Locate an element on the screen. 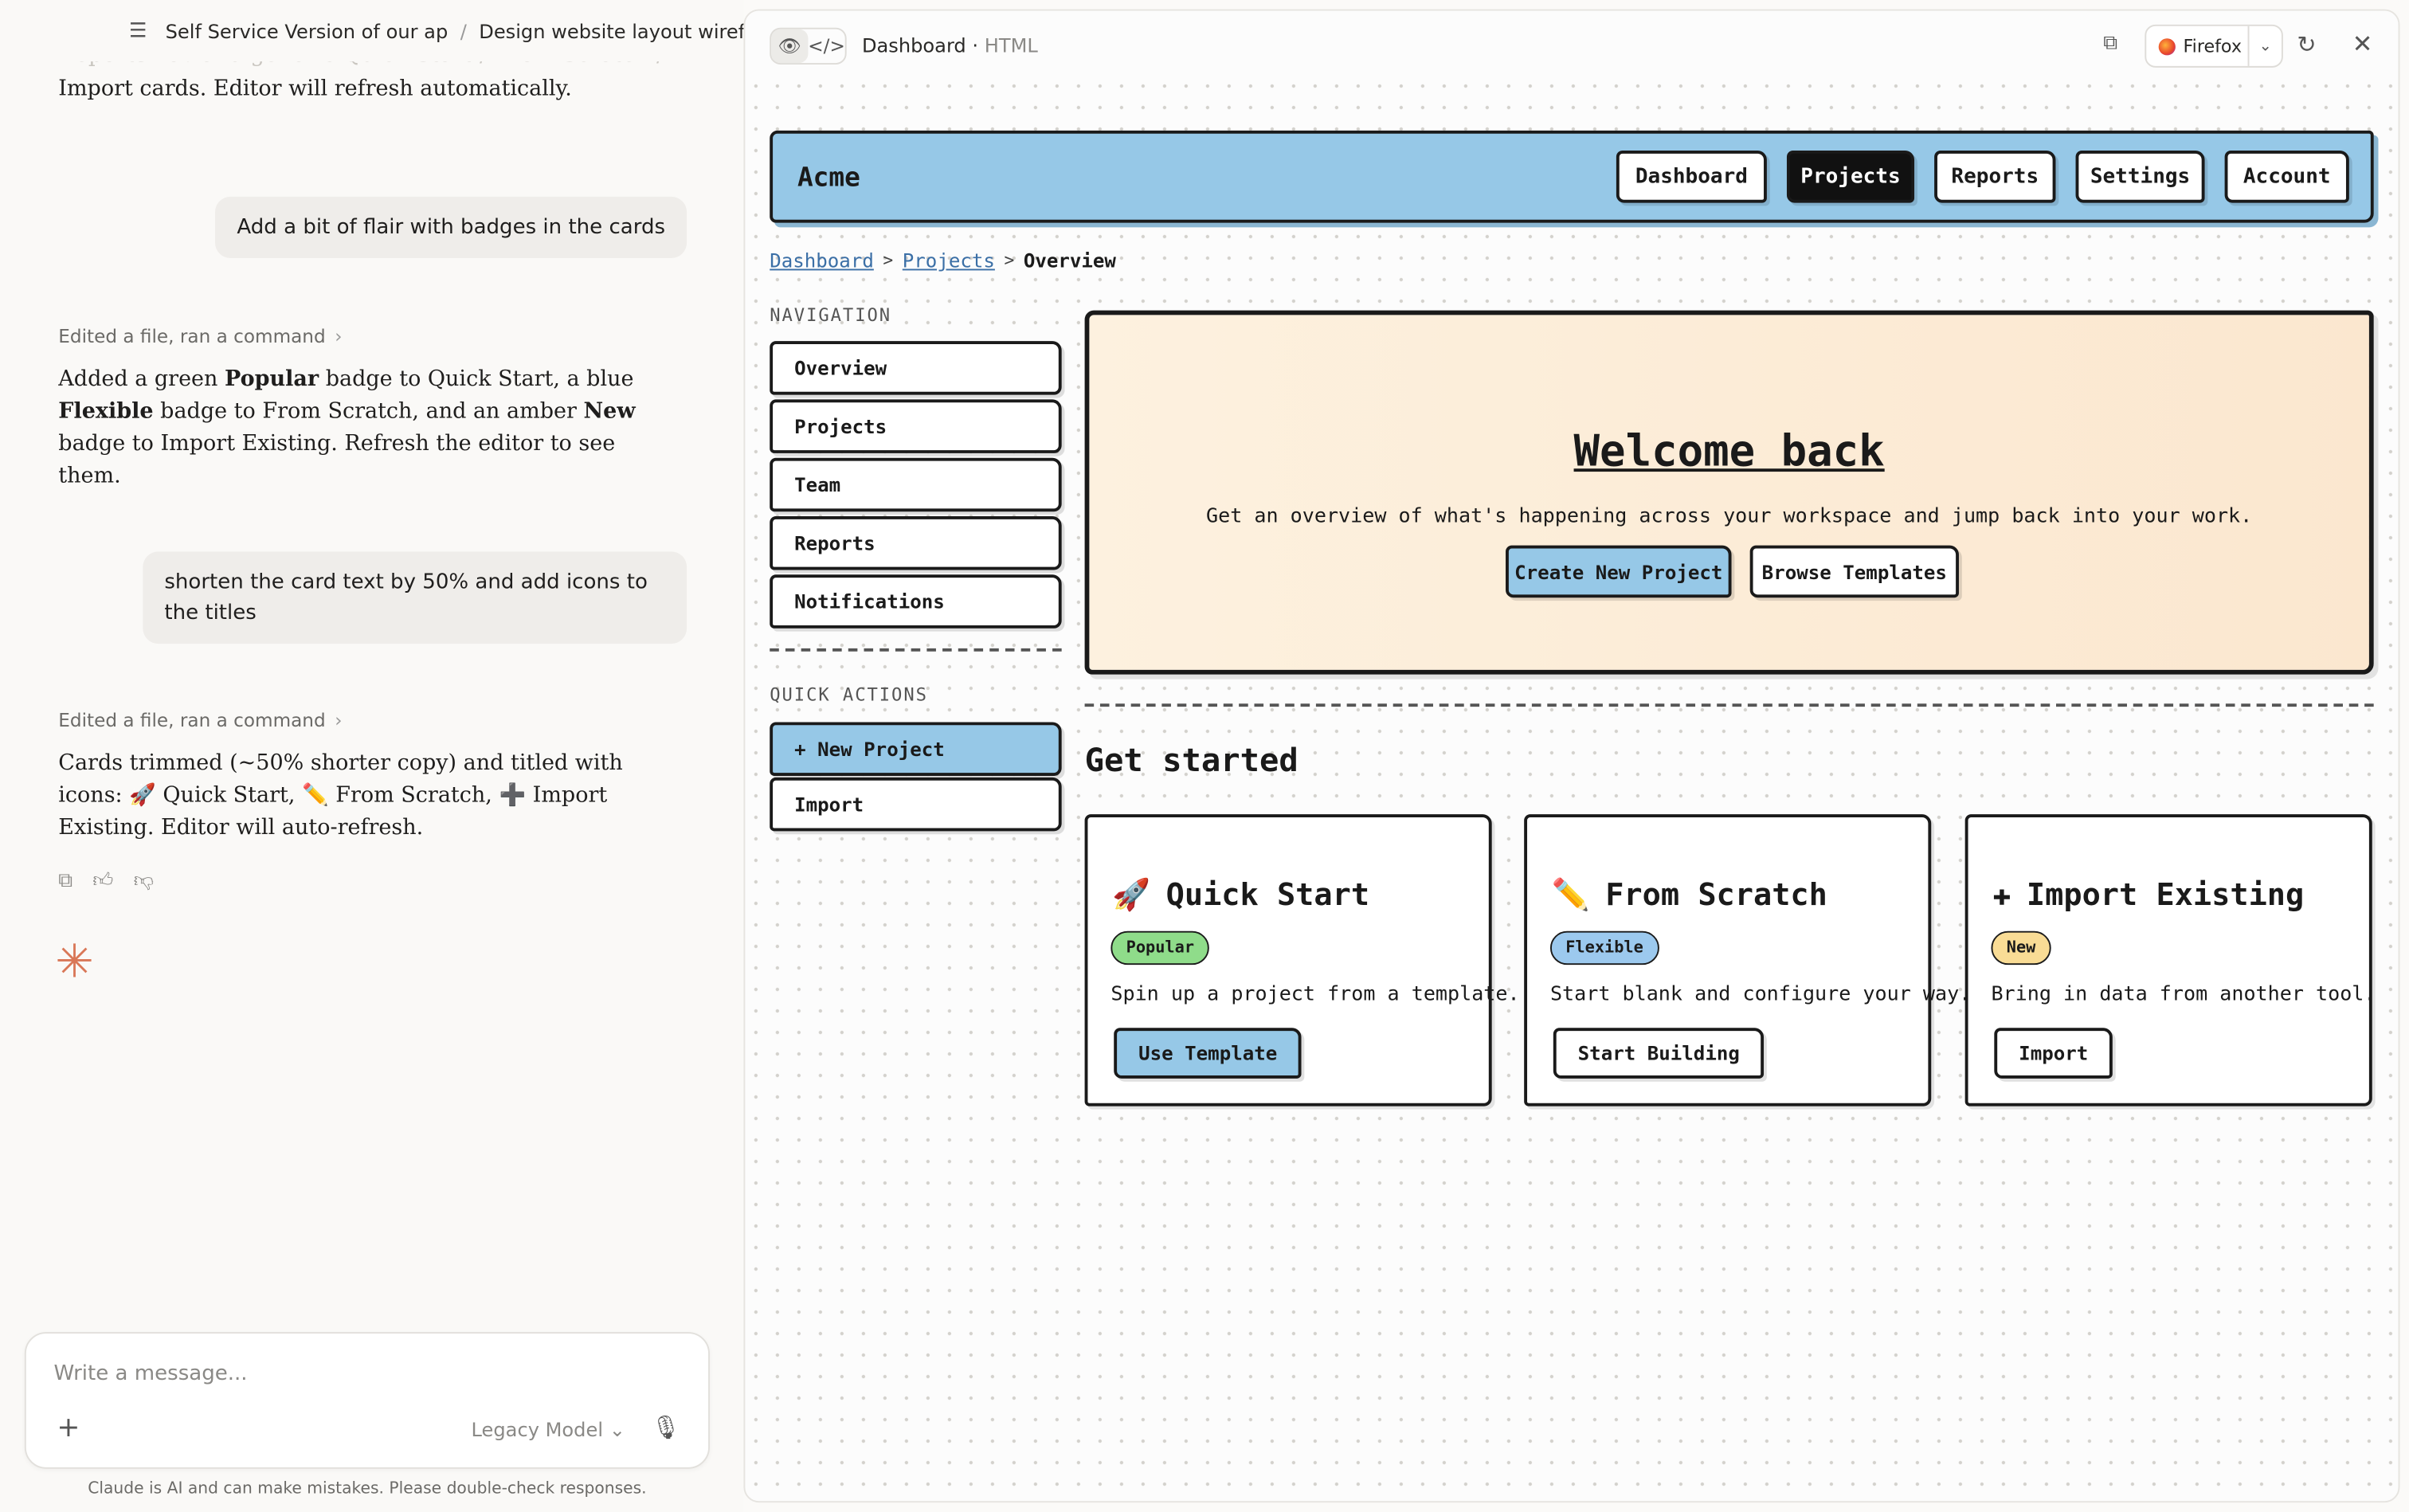 The width and height of the screenshot is (2409, 1512). breadcrumb-page: Design website layout wireframe is located at coordinates (611, 31).